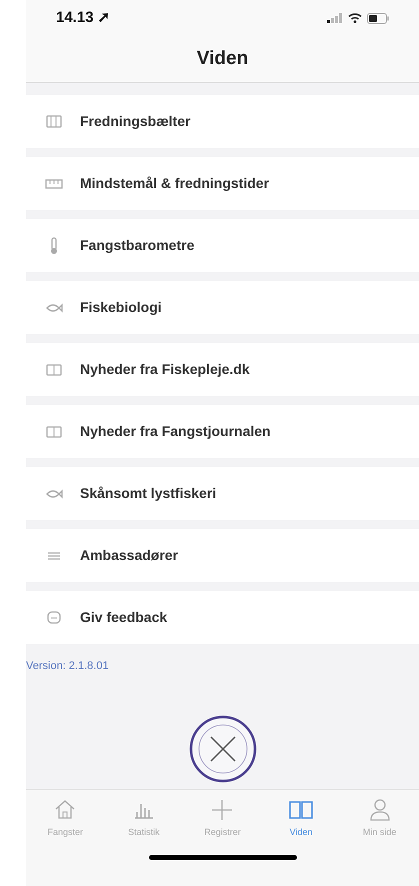  I want to click on wifi-icon, so click(355, 18).